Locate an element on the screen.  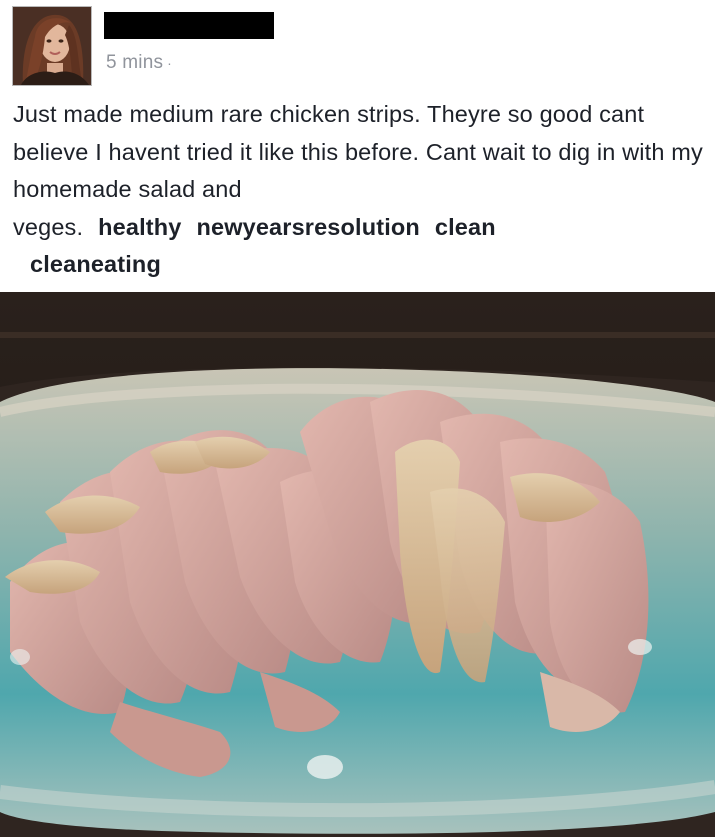
author-avatar is located at coordinates (52, 46).